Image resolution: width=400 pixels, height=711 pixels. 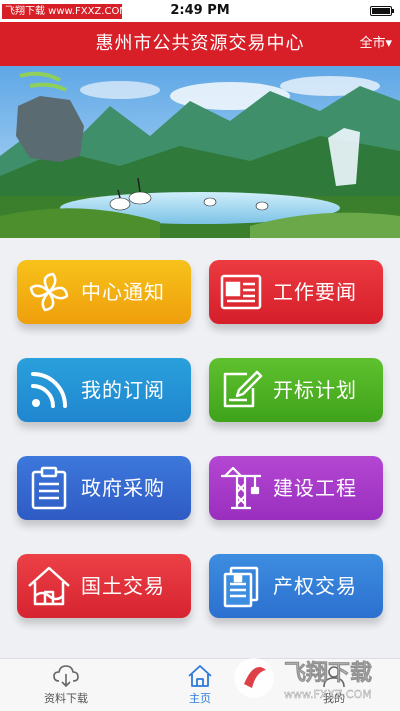 What do you see at coordinates (243, 389) in the screenshot?
I see `edit-pen-icon` at bounding box center [243, 389].